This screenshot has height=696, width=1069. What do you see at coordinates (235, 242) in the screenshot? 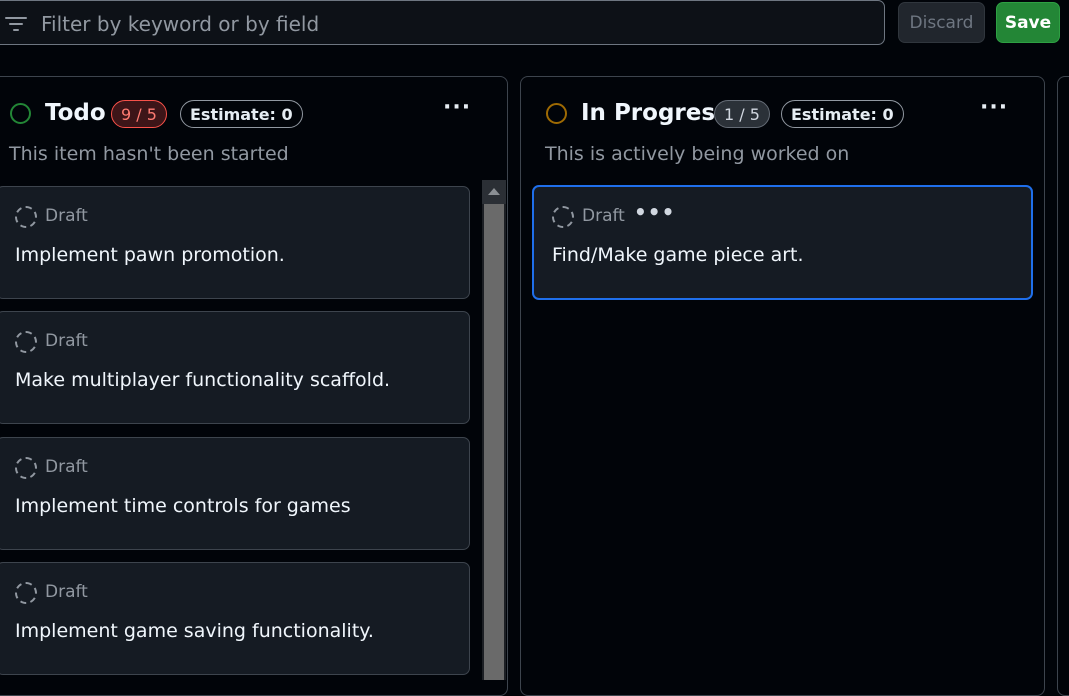
I see `card-item: Draft Implement pawn promotion.` at bounding box center [235, 242].